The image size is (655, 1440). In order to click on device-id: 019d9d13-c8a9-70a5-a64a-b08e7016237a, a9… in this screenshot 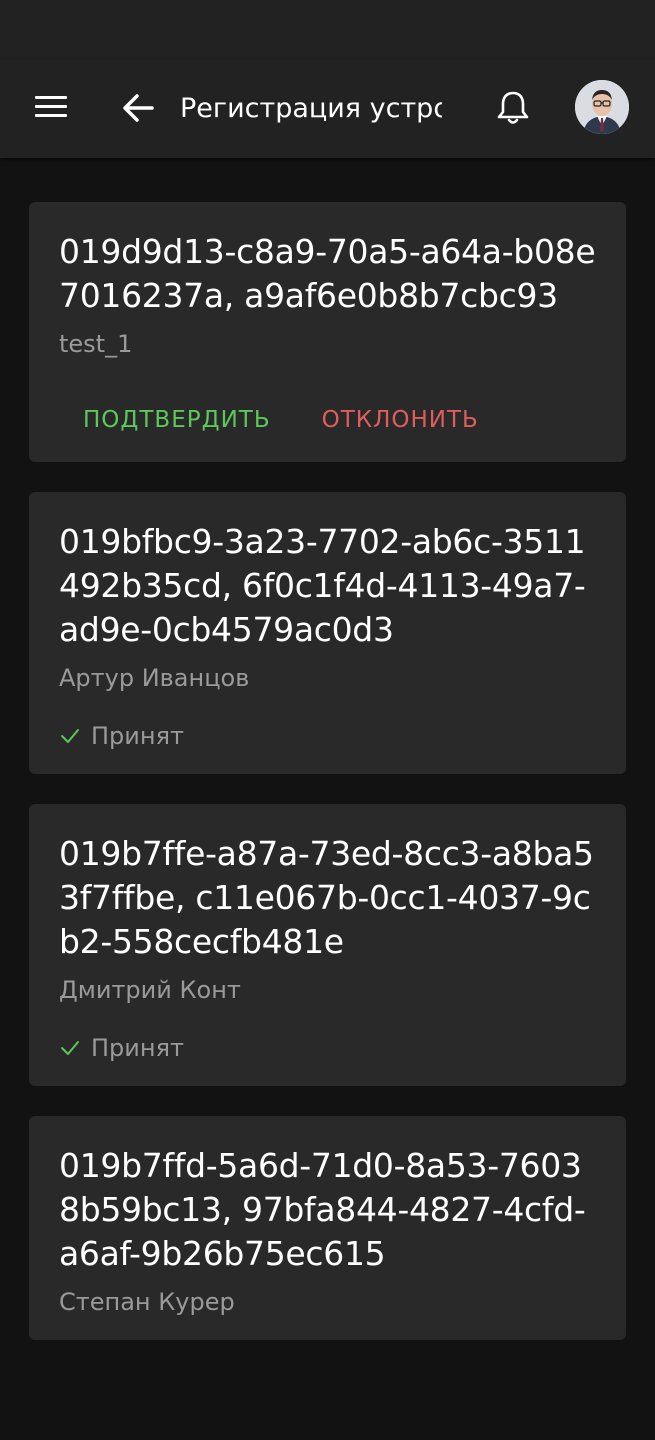, I will do `click(327, 273)`.